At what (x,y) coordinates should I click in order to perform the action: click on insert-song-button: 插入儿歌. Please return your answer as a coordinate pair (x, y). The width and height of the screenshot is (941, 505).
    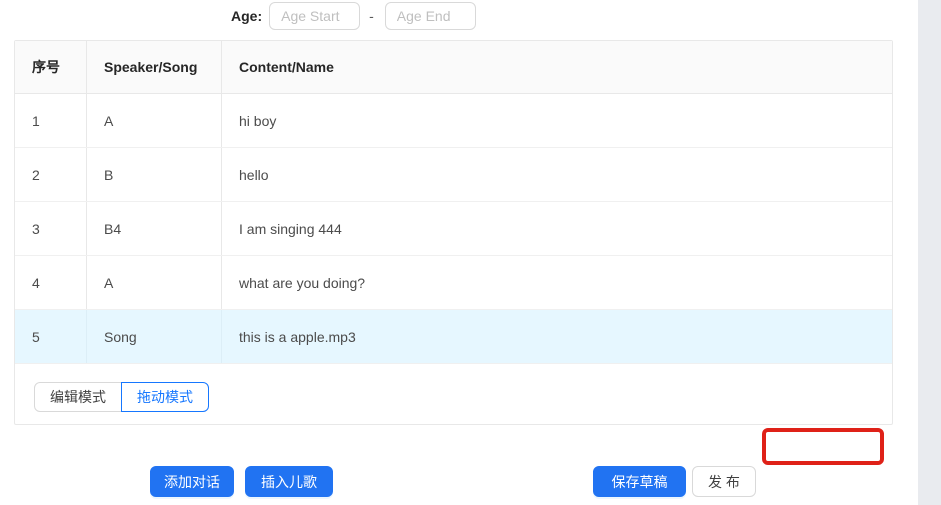
    Looking at the image, I should click on (289, 481).